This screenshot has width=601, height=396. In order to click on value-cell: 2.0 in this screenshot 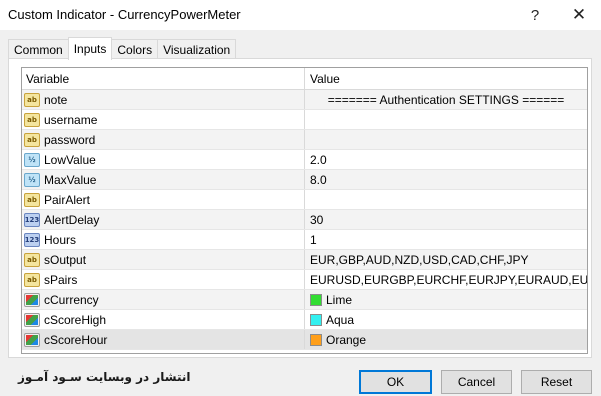, I will do `click(446, 159)`.